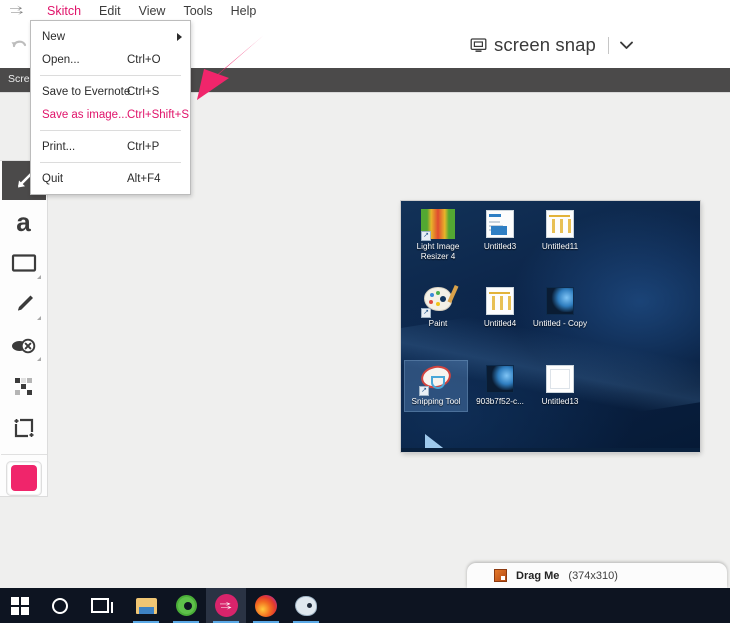  I want to click on menu-item-shortcut: Ctrl+S, so click(143, 91).